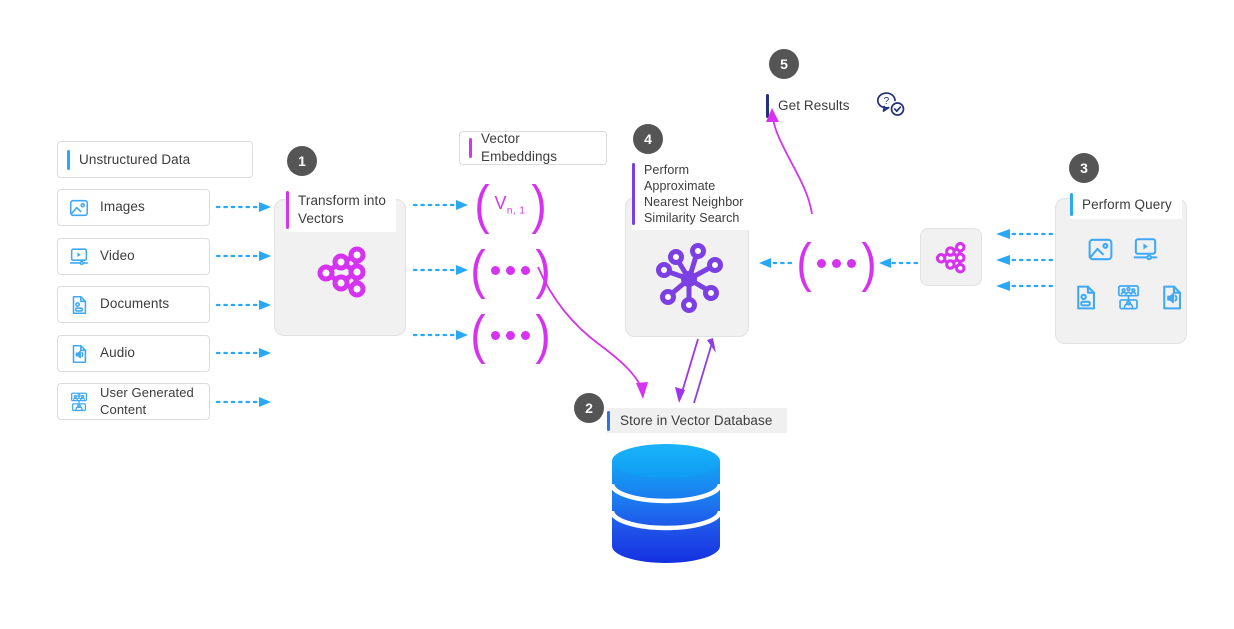  What do you see at coordinates (891, 104) in the screenshot?
I see `question-answer-check-icon: ?` at bounding box center [891, 104].